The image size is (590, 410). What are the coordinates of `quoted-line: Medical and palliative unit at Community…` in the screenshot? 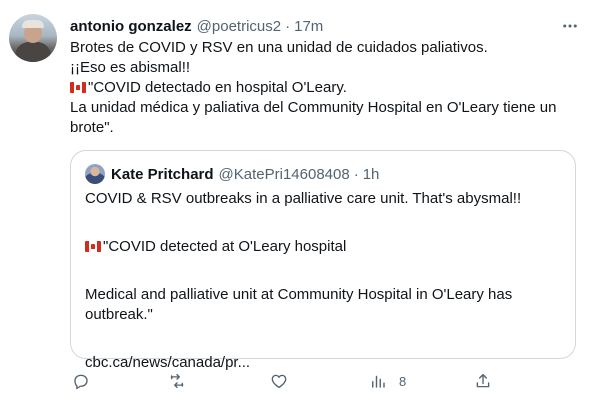 It's located at (299, 294).